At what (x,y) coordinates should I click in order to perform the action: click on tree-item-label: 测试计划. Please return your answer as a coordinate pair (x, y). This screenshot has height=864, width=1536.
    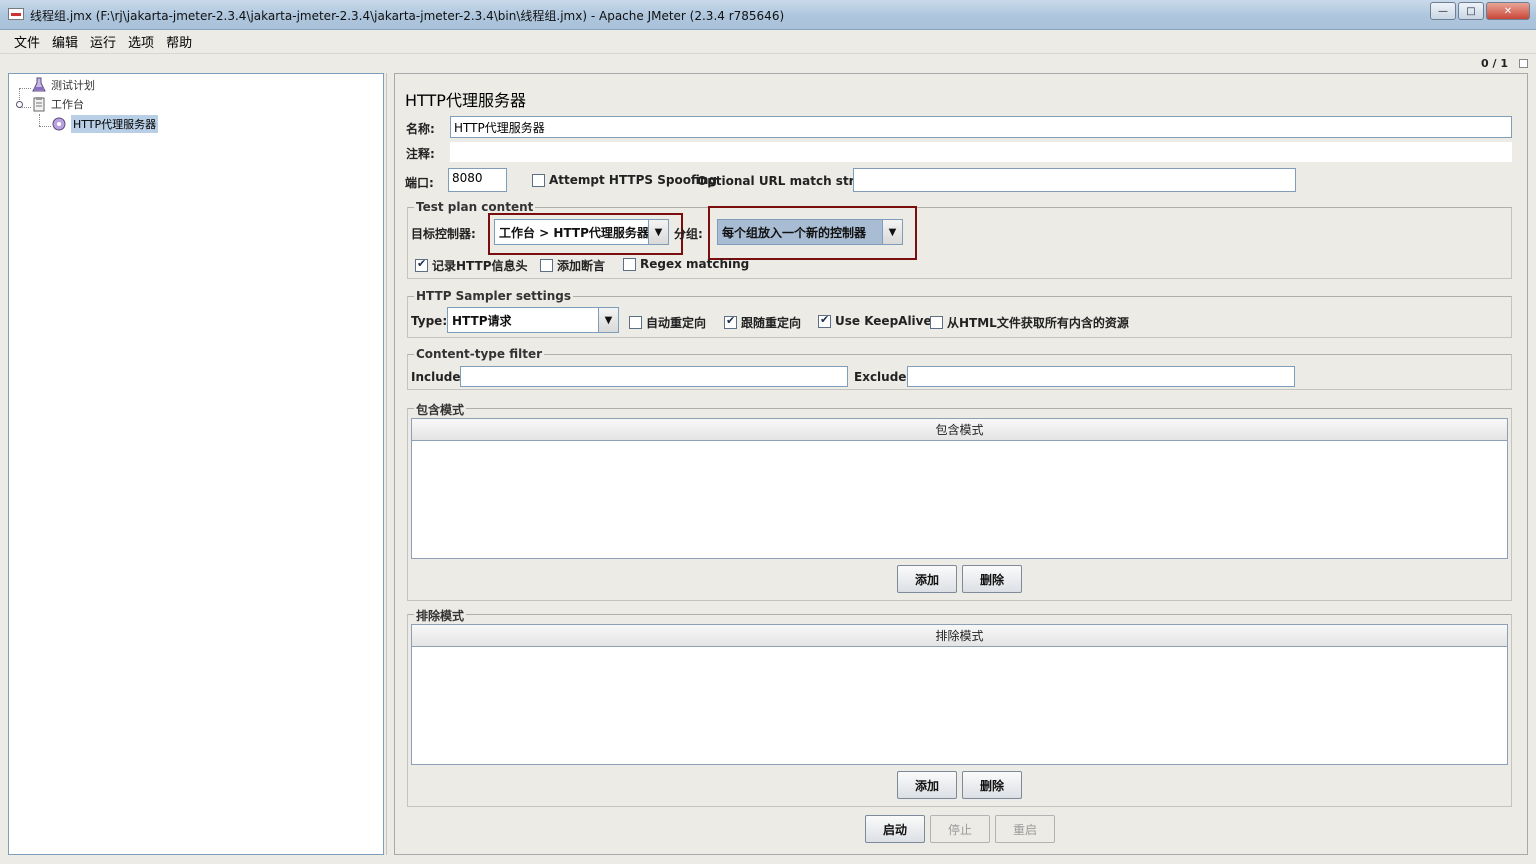
    Looking at the image, I should click on (73, 85).